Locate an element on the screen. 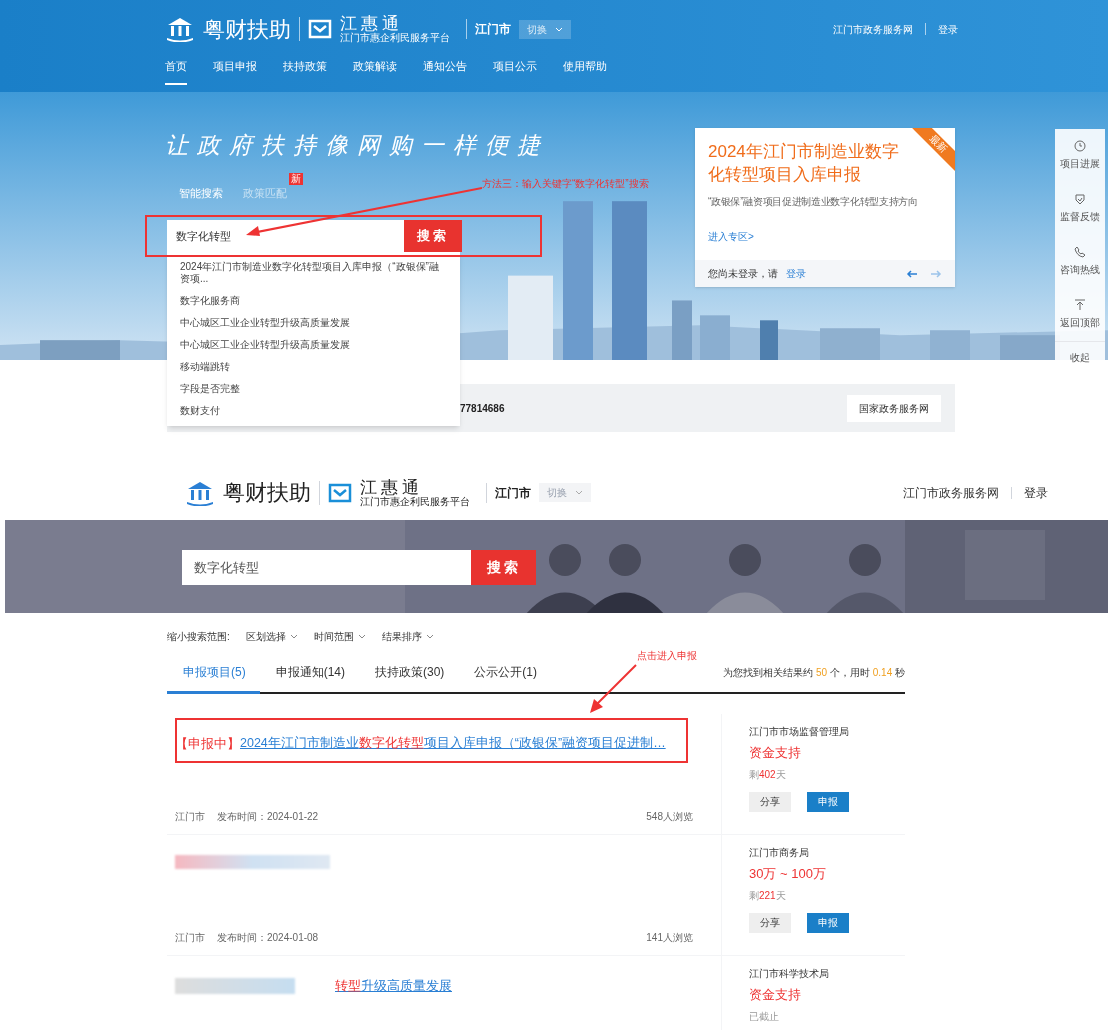 This screenshot has height=1030, width=1108. card-subtitle: “政银保”融资项目促进制造业数字化转型支持方向 is located at coordinates (813, 202).